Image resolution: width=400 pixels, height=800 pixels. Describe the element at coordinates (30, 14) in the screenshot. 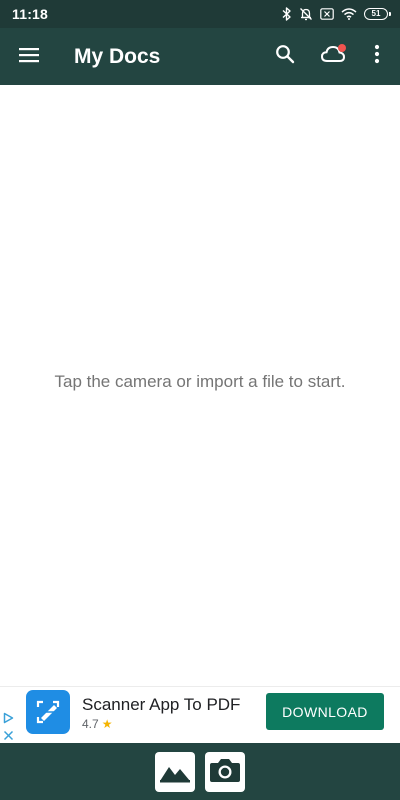

I see `status-time: 11:18` at that location.